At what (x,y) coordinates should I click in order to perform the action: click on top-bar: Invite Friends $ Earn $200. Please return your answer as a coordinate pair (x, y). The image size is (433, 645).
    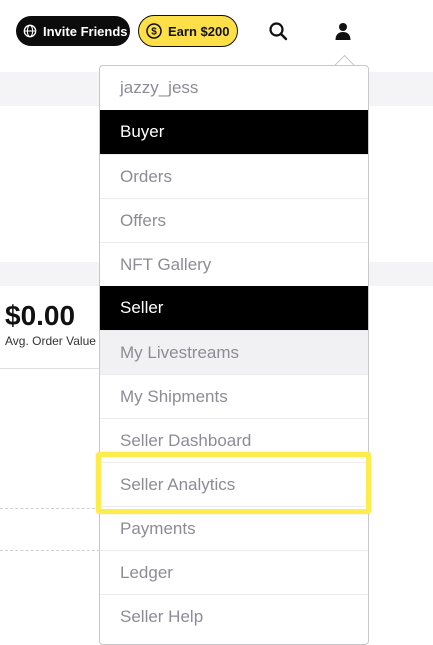
    Looking at the image, I should click on (216, 33).